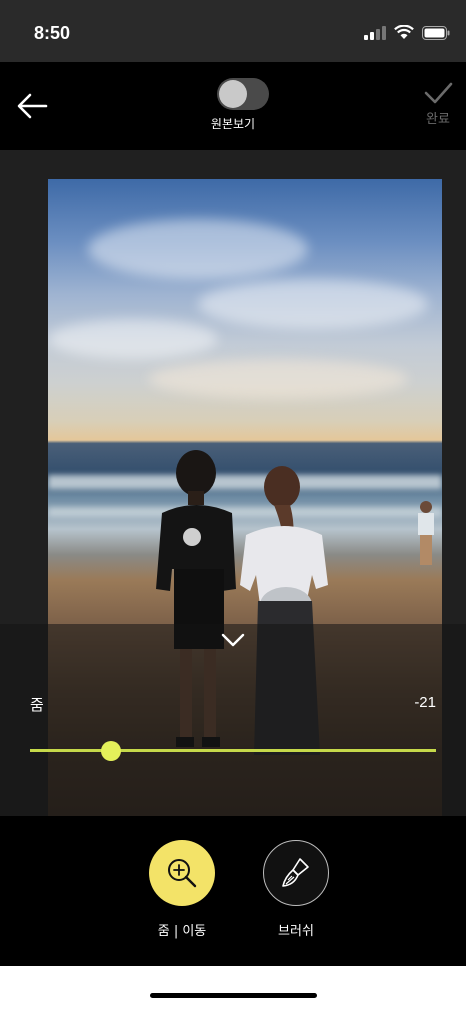 This screenshot has width=466, height=1009. Describe the element at coordinates (233, 987) in the screenshot. I see `home-area` at that location.